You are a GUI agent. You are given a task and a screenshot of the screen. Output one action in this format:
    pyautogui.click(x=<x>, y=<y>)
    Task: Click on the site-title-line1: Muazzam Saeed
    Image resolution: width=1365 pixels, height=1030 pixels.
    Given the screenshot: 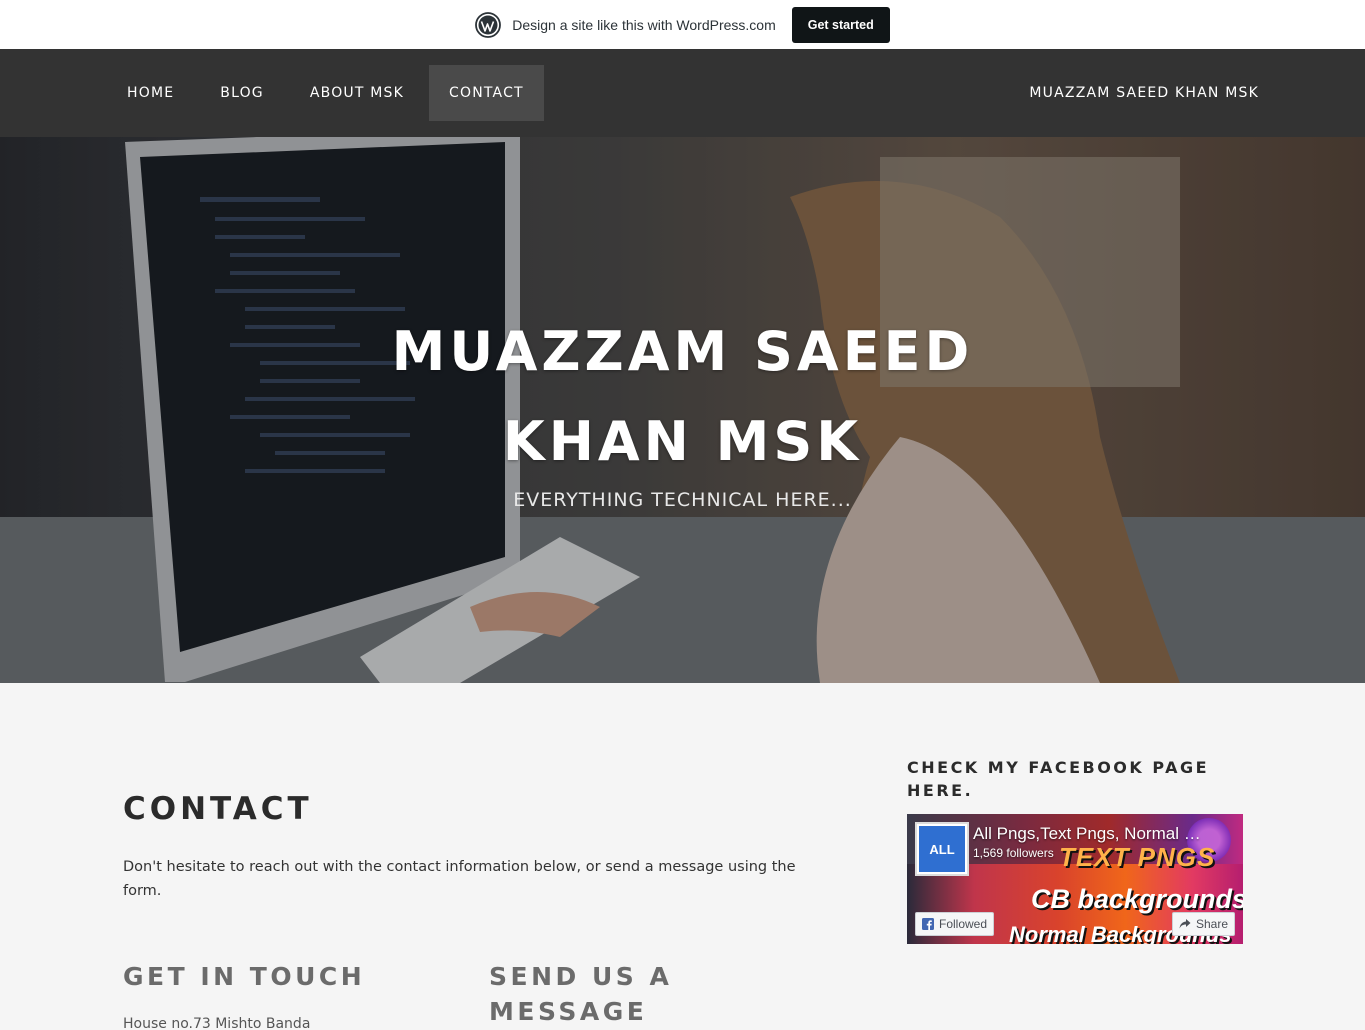 What is the action you would take?
    pyautogui.click(x=682, y=351)
    